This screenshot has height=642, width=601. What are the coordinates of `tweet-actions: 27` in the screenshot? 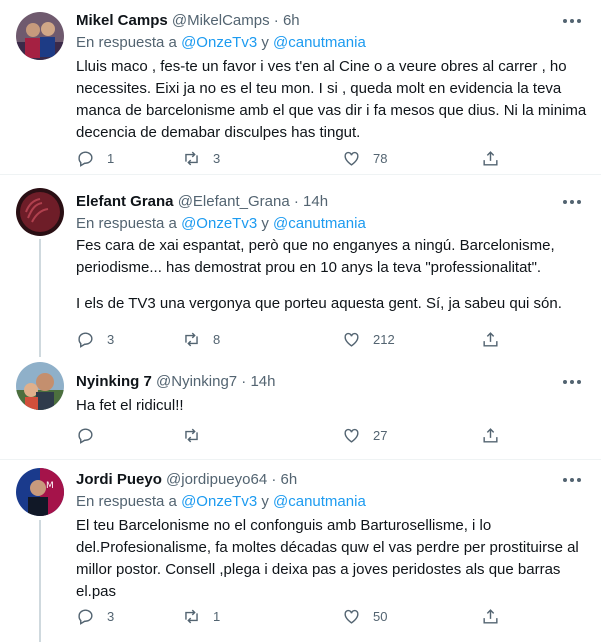 It's located at (291, 435).